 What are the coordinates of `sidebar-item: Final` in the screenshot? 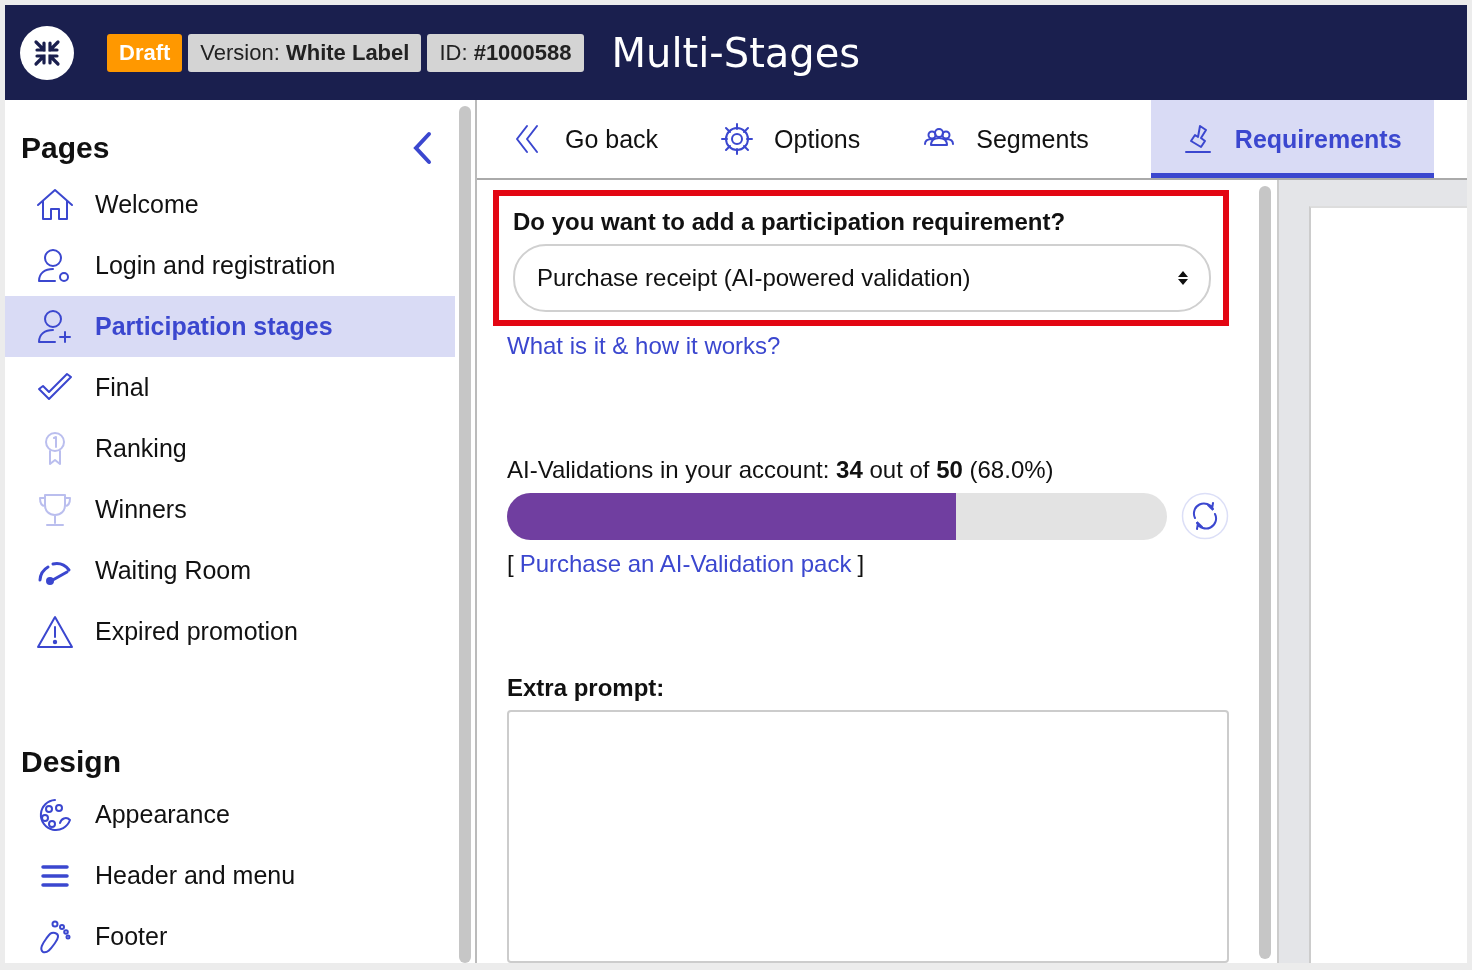 It's located at (230, 387).